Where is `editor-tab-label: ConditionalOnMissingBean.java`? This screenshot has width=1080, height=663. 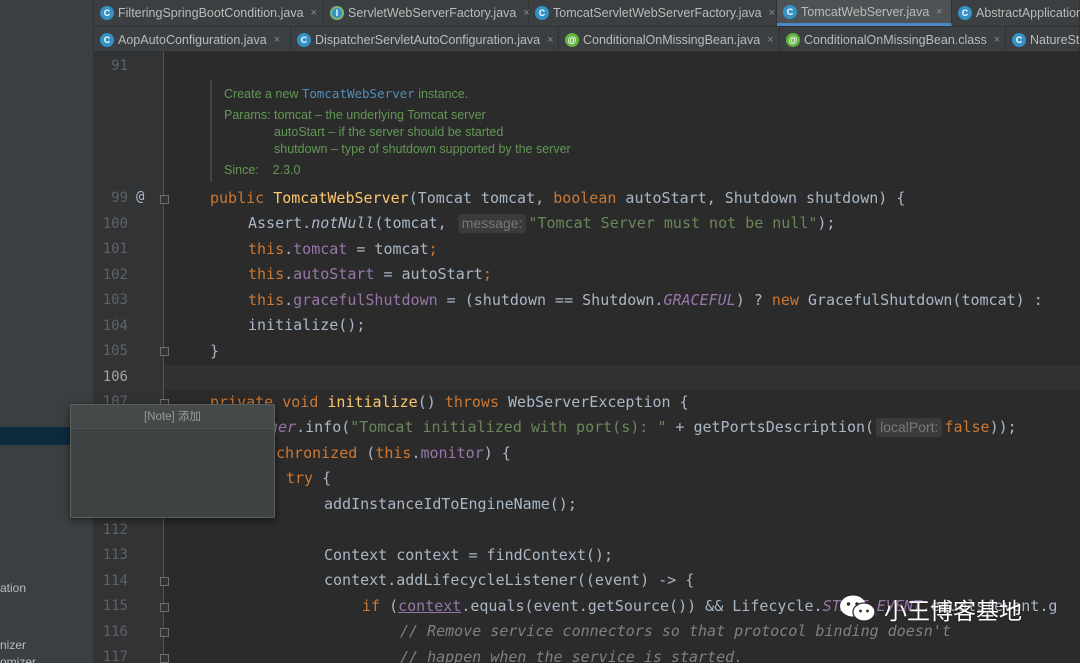
editor-tab-label: ConditionalOnMissingBean.java is located at coordinates (672, 40).